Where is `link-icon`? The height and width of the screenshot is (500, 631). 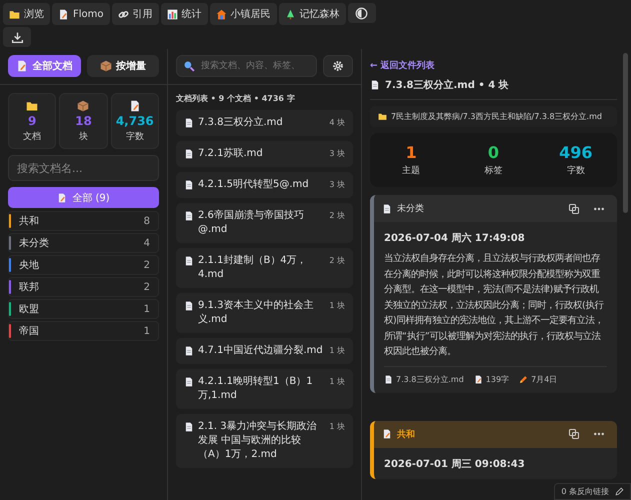 link-icon is located at coordinates (123, 14).